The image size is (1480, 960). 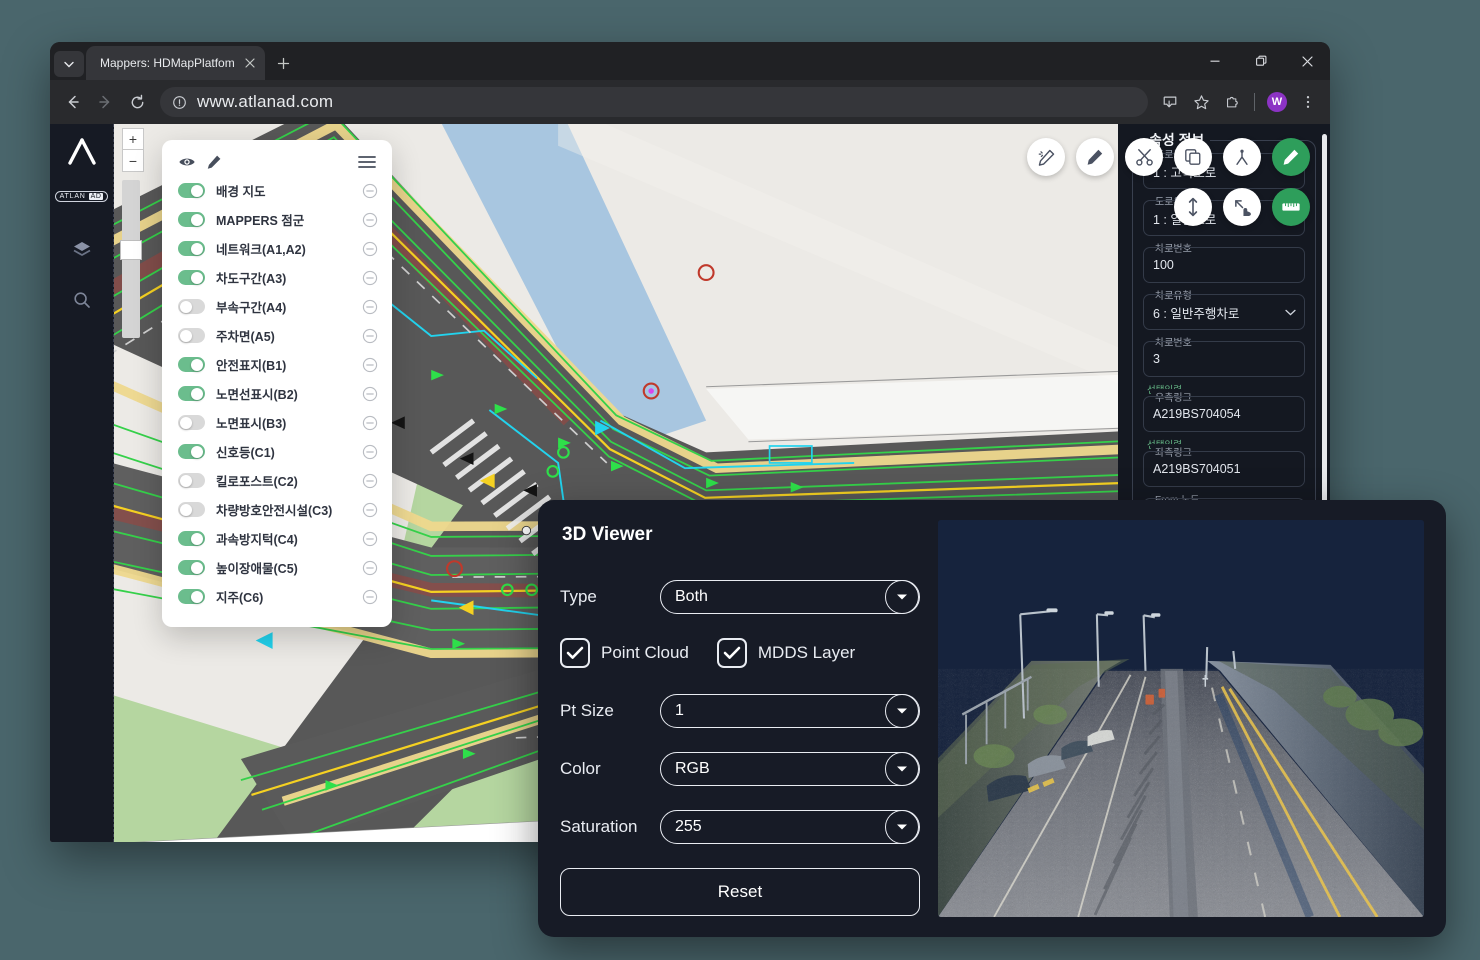 What do you see at coordinates (250, 63) in the screenshot?
I see `tab-close-button` at bounding box center [250, 63].